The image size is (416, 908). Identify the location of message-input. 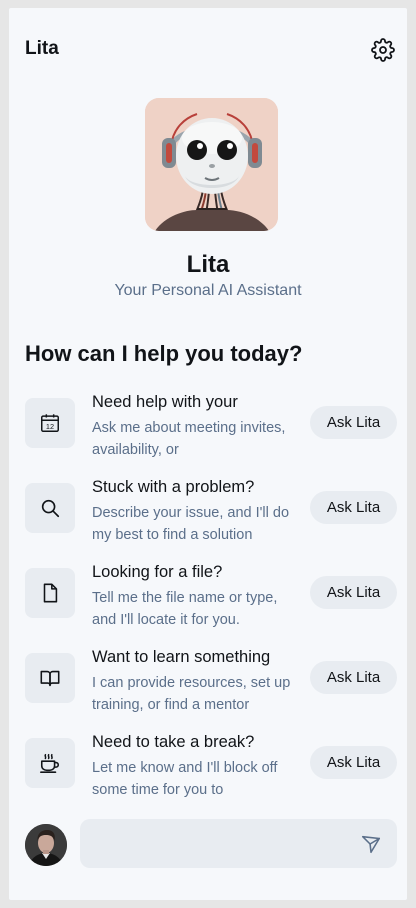
(222, 843).